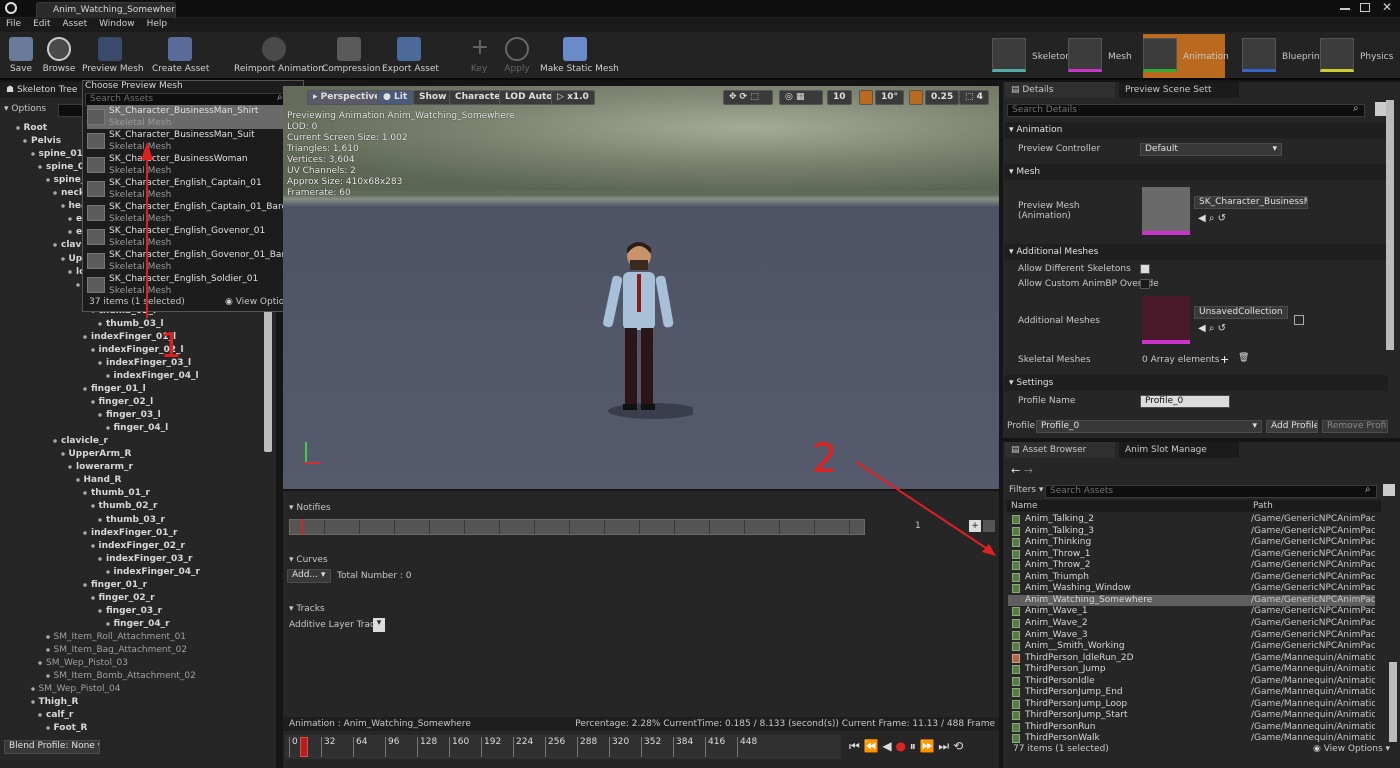 The width and height of the screenshot is (1400, 768). Describe the element at coordinates (114, 585) in the screenshot. I see `bone-row: finger_01_r` at that location.